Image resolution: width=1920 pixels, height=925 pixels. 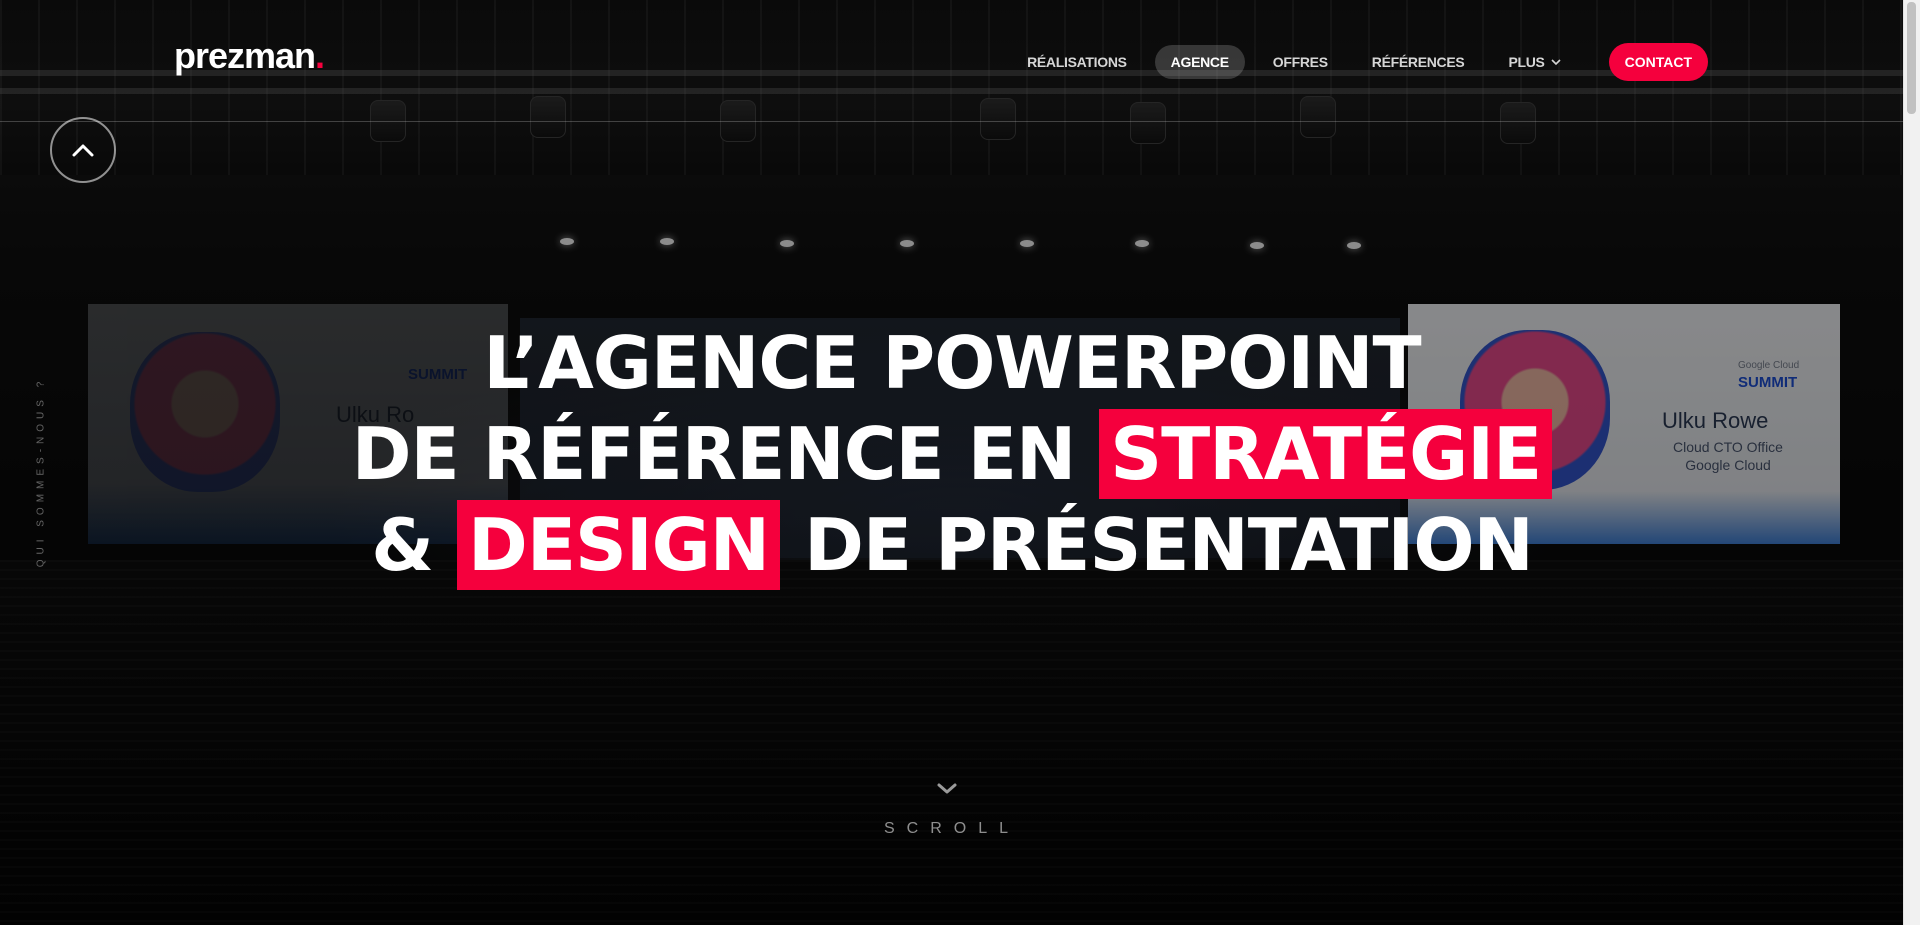 What do you see at coordinates (245, 55) in the screenshot?
I see `logo-text: prezman` at bounding box center [245, 55].